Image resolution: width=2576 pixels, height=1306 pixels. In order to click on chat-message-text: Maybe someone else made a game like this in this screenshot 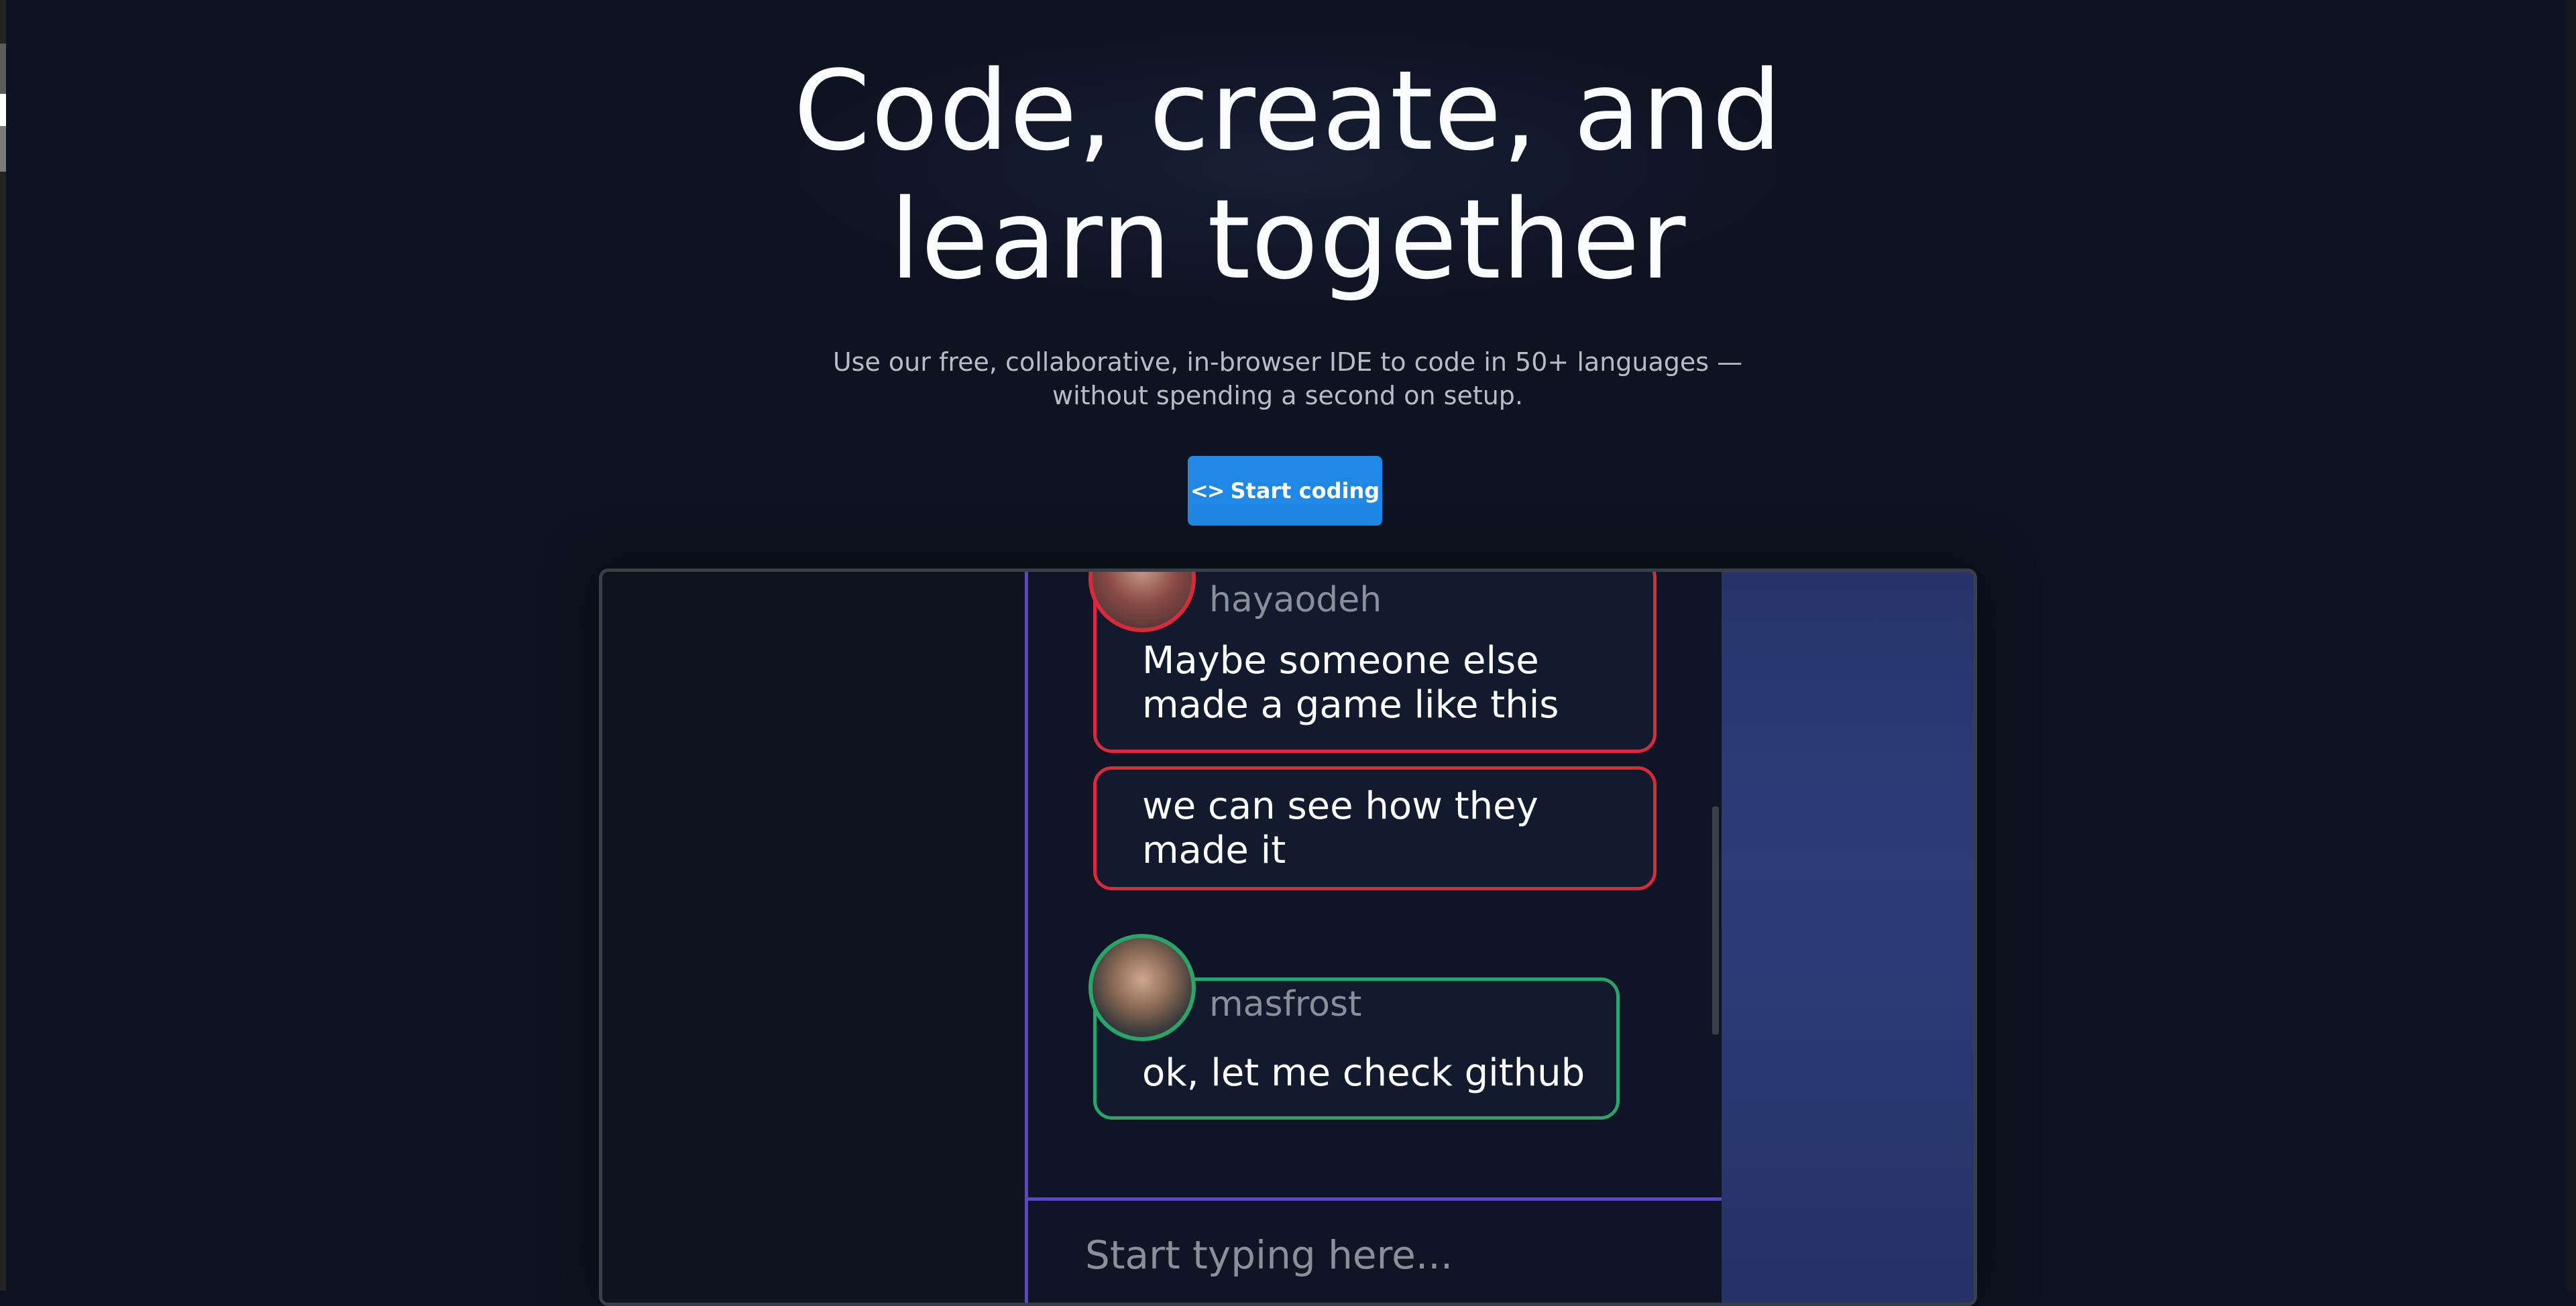, I will do `click(1350, 683)`.